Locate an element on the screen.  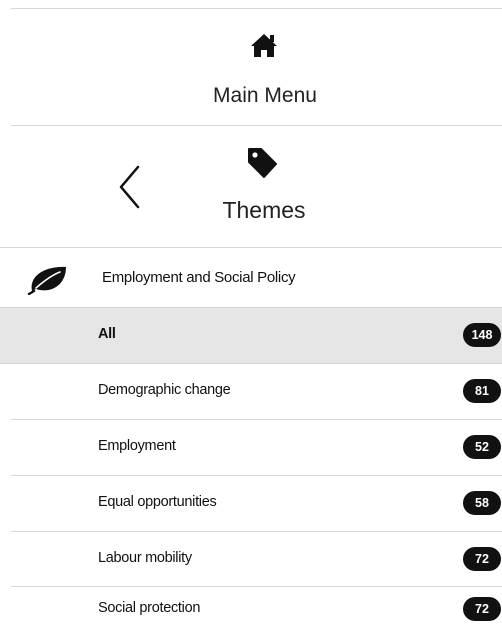
item-label: All is located at coordinates (107, 334).